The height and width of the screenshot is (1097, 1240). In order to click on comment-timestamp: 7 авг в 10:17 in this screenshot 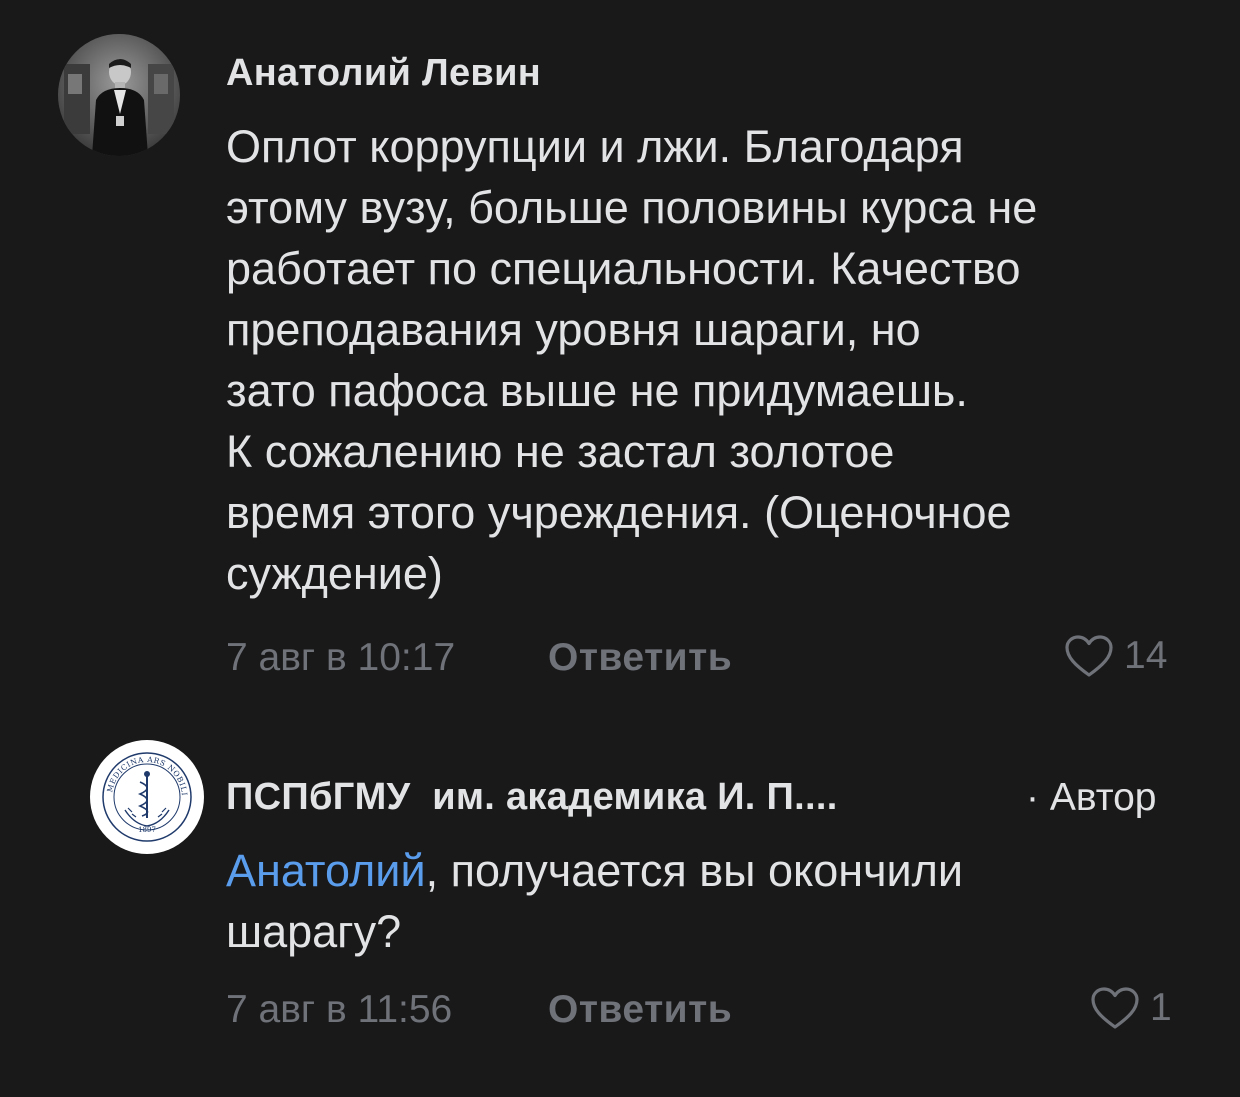, I will do `click(341, 657)`.